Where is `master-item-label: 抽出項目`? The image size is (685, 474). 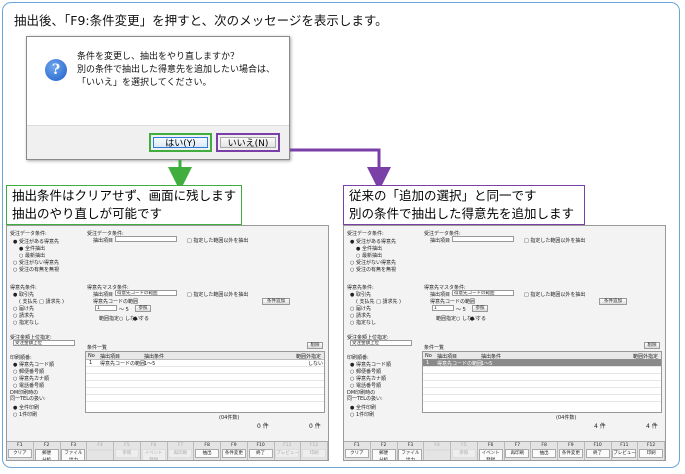 master-item-label: 抽出項目 is located at coordinates (440, 295).